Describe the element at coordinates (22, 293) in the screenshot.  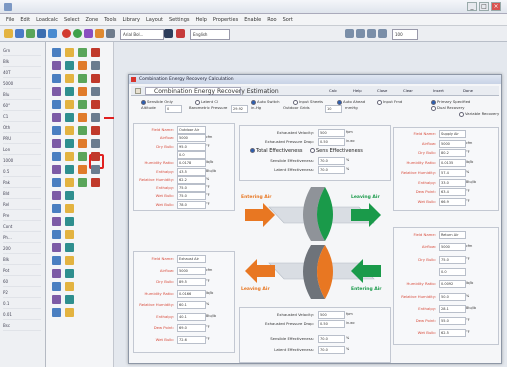
I see `property-item: P2` at that location.